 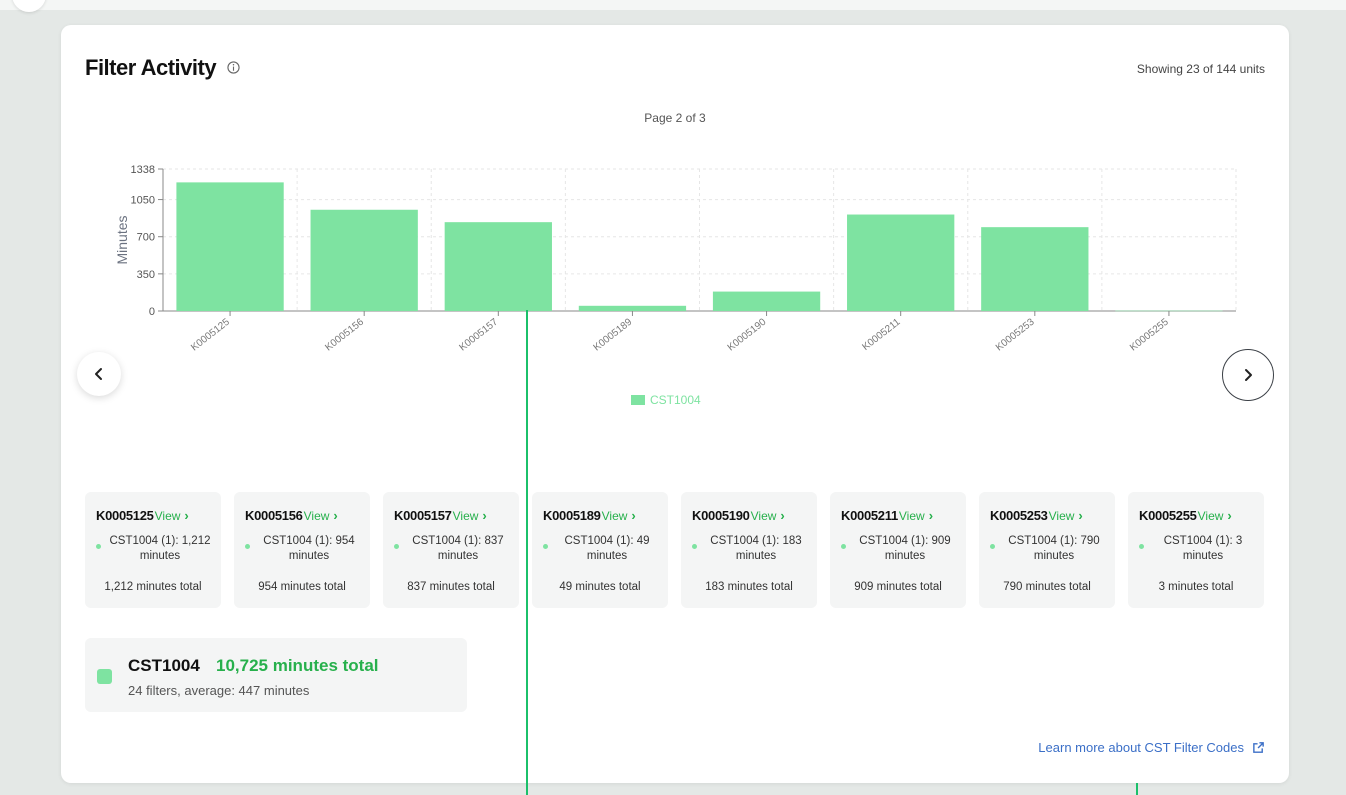 I want to click on unit-id: K0005211, so click(x=869, y=515).